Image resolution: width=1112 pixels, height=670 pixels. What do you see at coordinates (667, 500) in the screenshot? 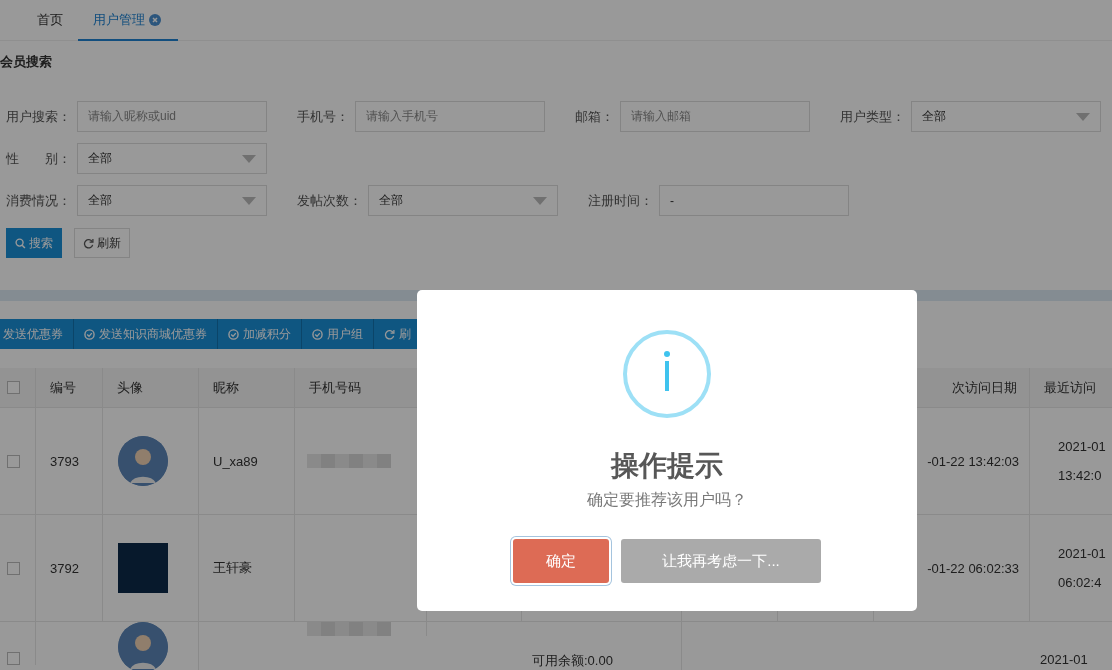
I see `dialog-message: 确定要推荐该用户吗？` at bounding box center [667, 500].